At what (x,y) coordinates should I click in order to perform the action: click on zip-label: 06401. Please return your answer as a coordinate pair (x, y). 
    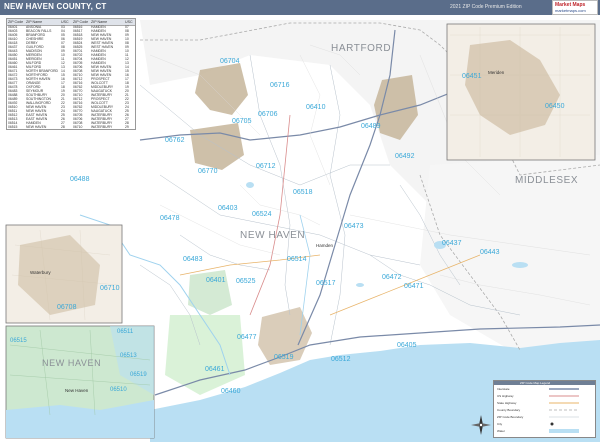
    Looking at the image, I should click on (216, 280).